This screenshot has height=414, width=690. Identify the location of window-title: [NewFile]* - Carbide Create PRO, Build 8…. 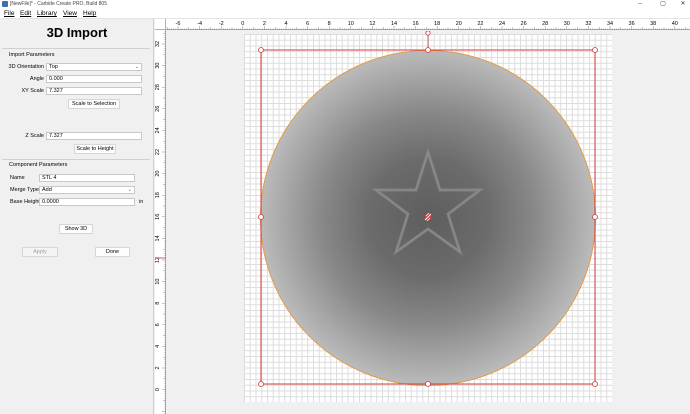
(58, 4).